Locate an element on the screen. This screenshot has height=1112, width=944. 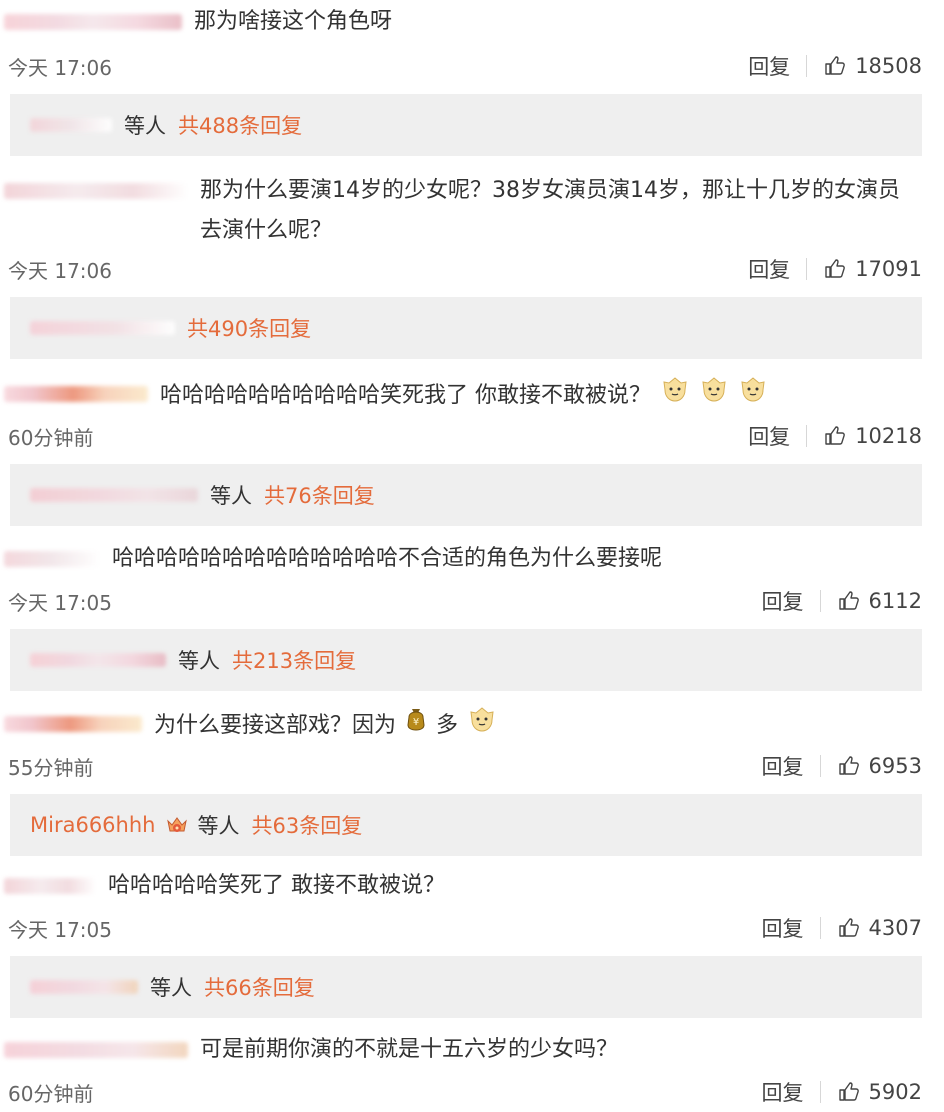
comment-actions: 回复 6953 is located at coordinates (842, 766).